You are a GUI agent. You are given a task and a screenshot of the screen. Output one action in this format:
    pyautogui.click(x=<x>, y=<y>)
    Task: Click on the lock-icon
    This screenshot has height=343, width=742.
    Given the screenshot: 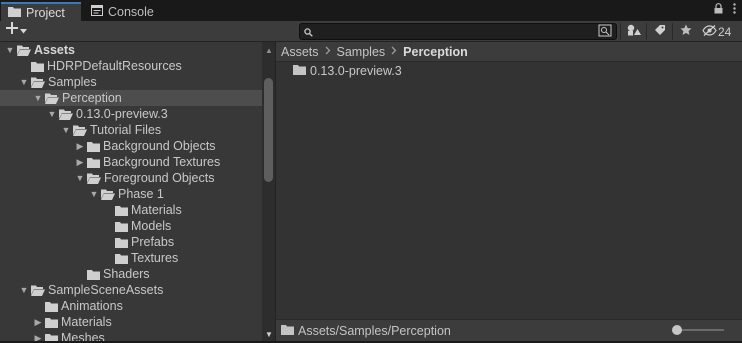 What is the action you would take?
    pyautogui.click(x=718, y=10)
    